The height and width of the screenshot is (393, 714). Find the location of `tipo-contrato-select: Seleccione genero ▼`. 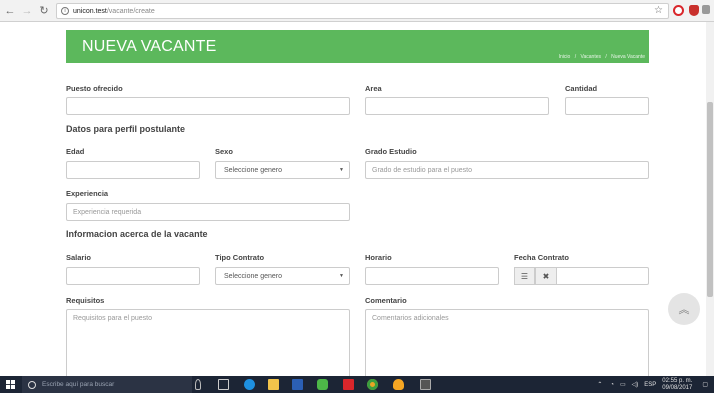

tipo-contrato-select: Seleccione genero ▼ is located at coordinates (282, 276).